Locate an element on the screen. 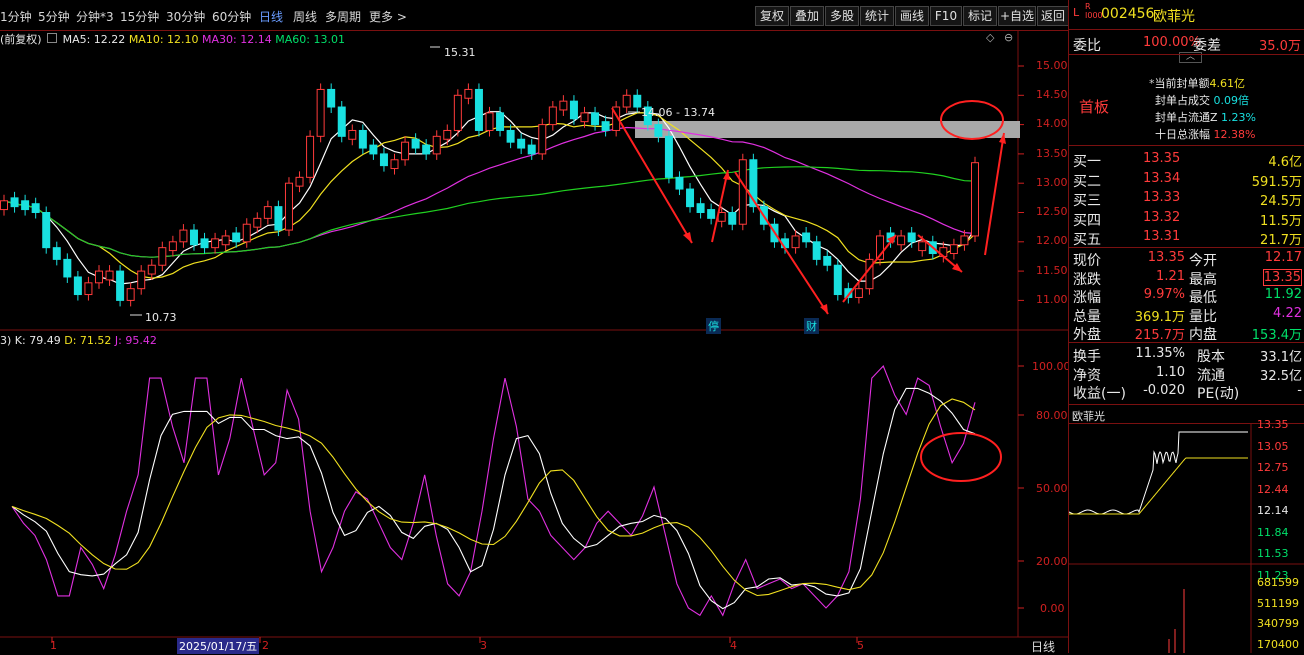 The width and height of the screenshot is (1304, 655). period-indicator: 日线 is located at coordinates (1043, 646).